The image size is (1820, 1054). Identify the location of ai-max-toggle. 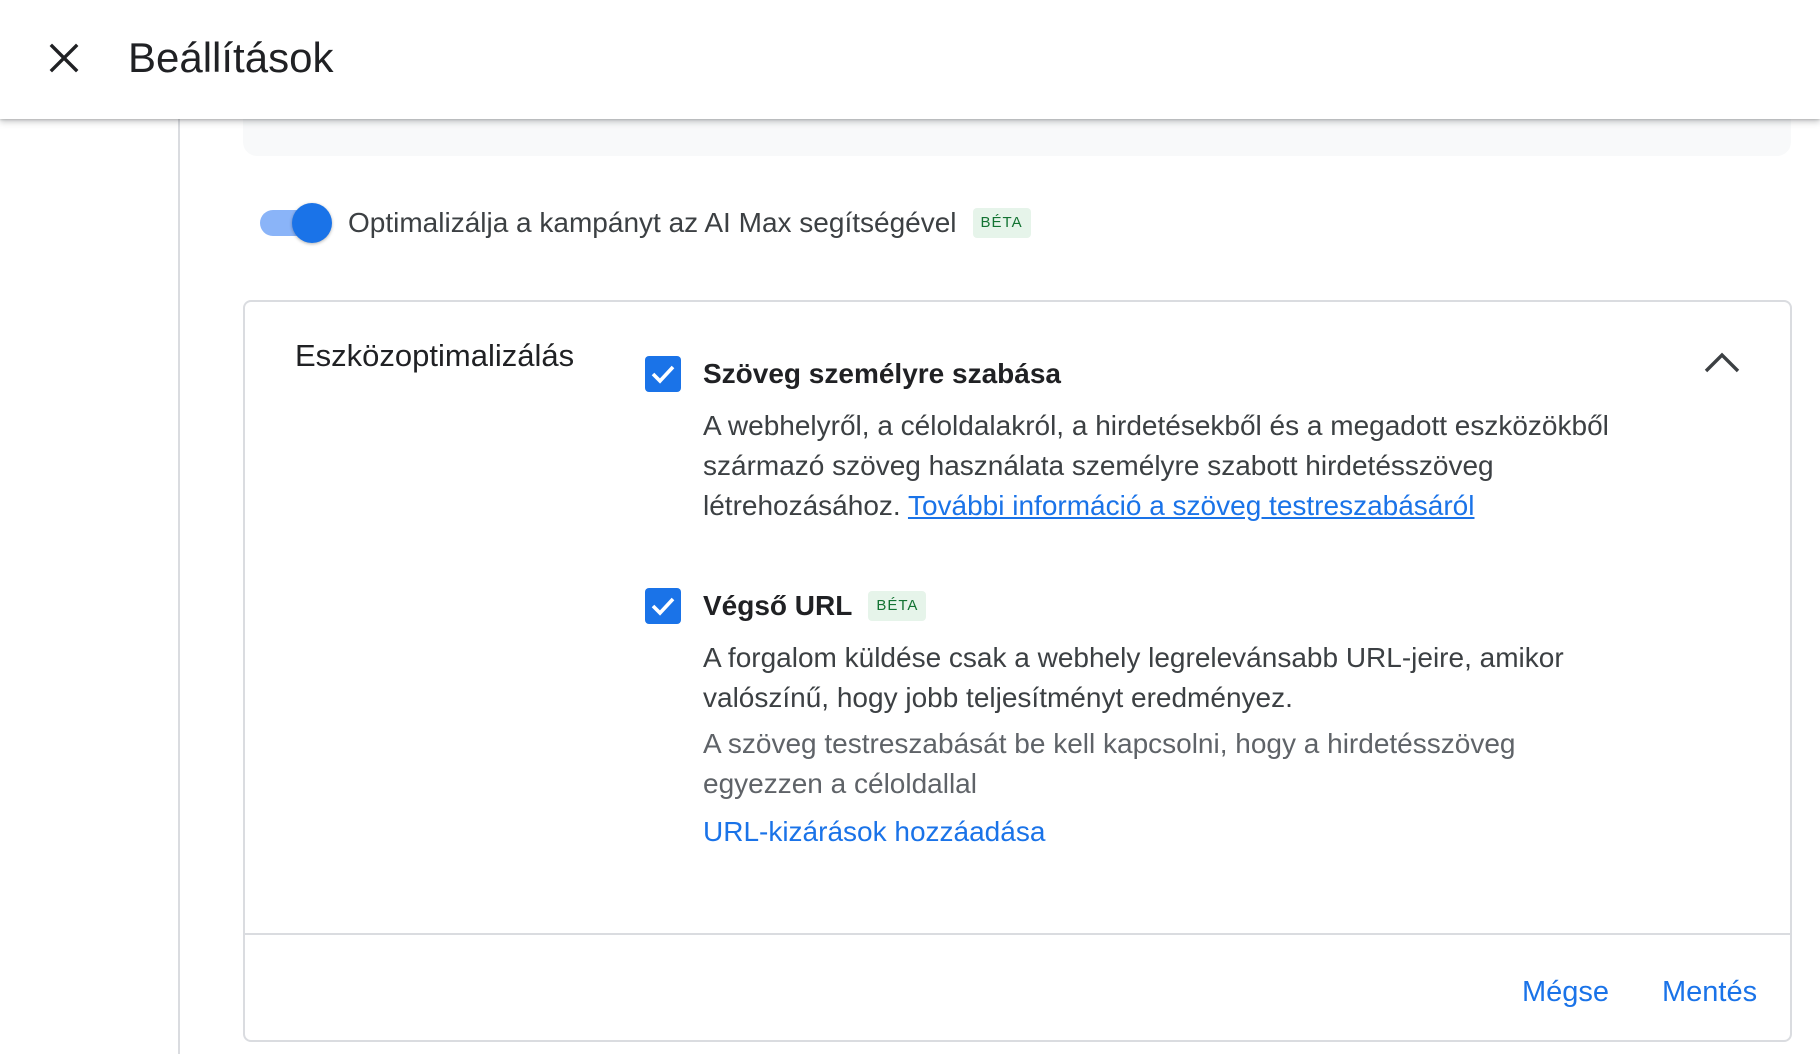
(295, 223).